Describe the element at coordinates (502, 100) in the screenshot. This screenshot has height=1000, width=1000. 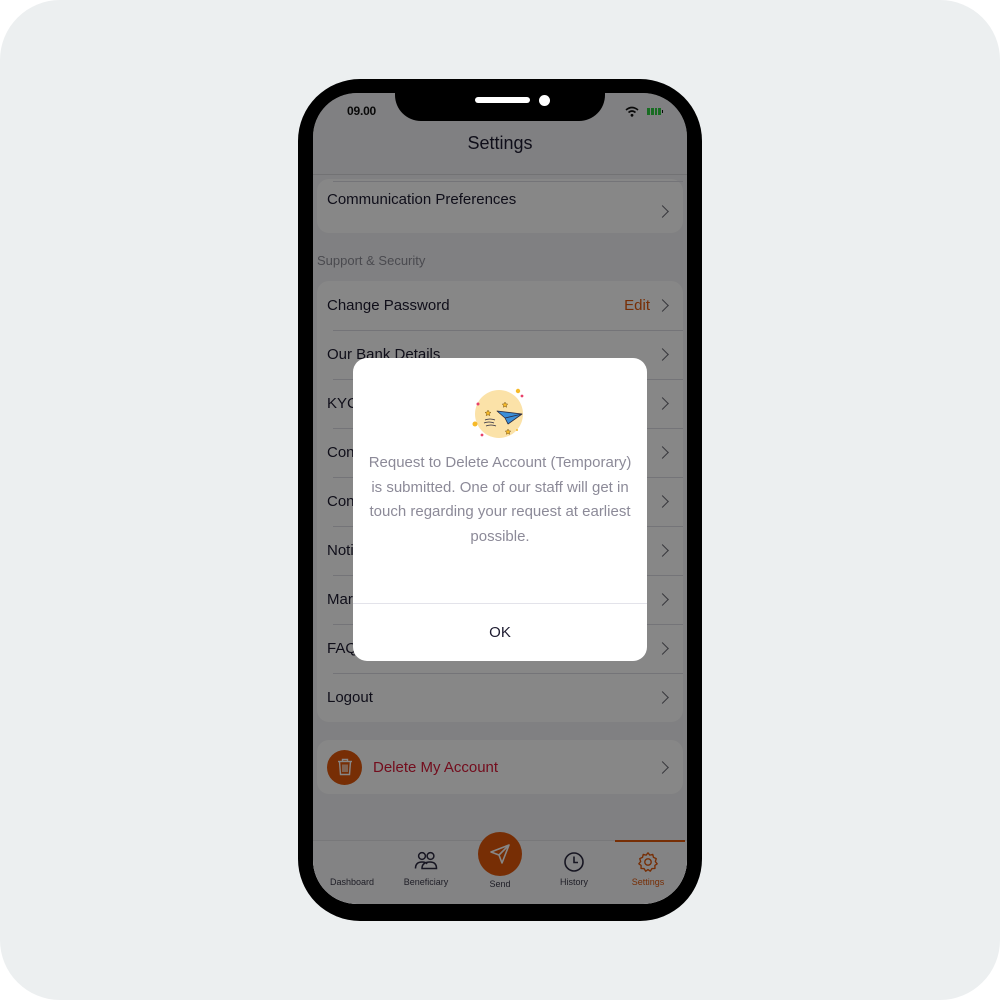
I see `phone-speaker` at that location.